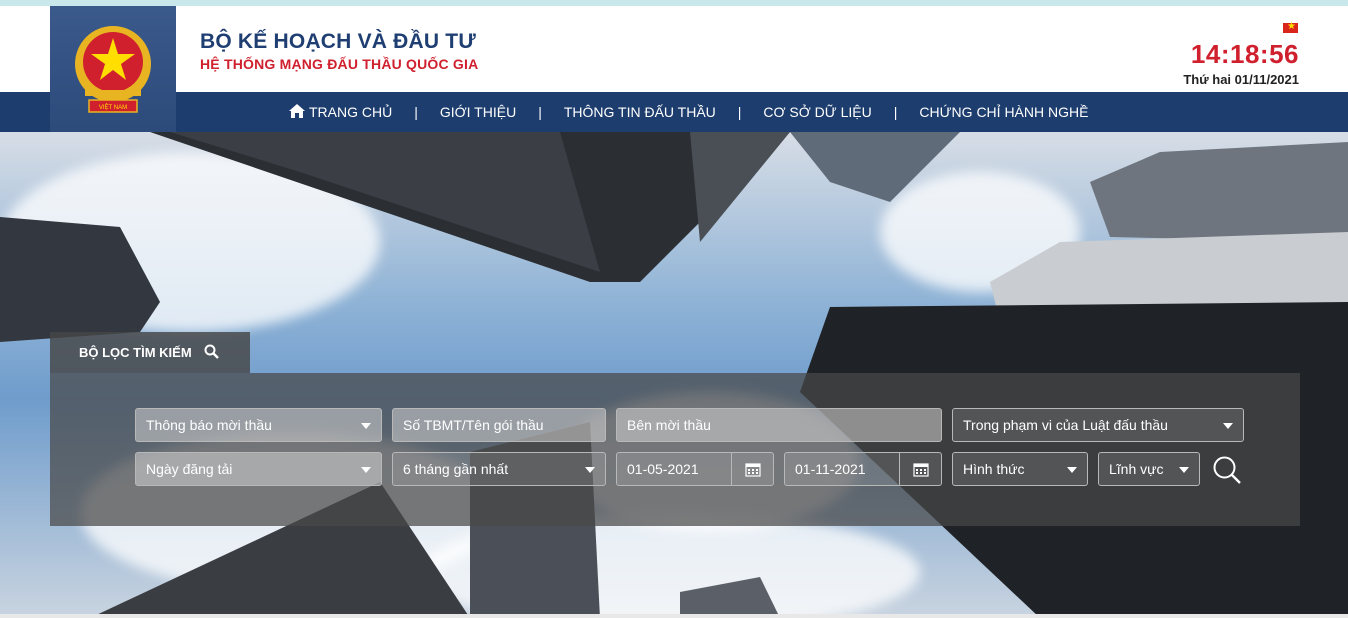 The width and height of the screenshot is (1348, 618). I want to click on date-from-value: 01-05-2021, so click(663, 469).